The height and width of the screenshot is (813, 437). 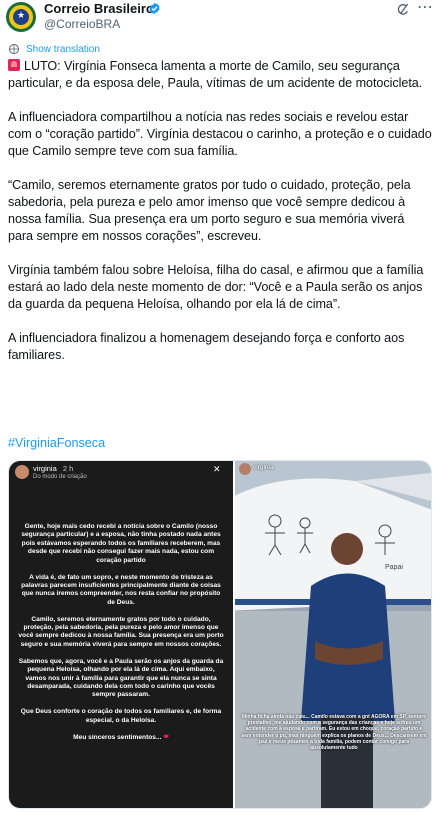 What do you see at coordinates (14, 49) in the screenshot?
I see `translate-icon` at bounding box center [14, 49].